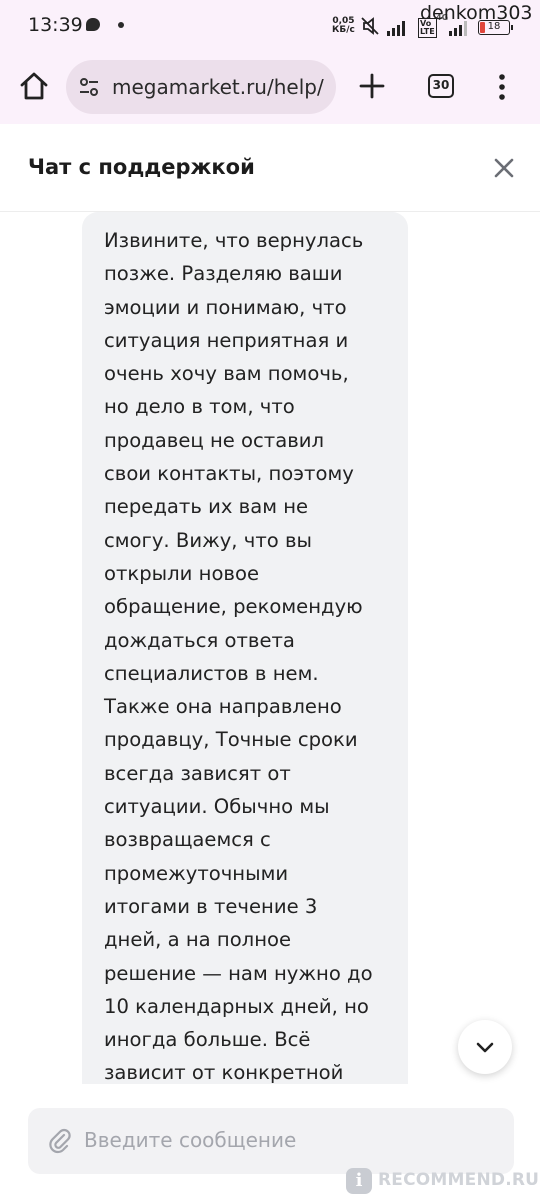 This screenshot has height=1200, width=540. I want to click on url-text: megamarket.ru/help/, so click(218, 87).